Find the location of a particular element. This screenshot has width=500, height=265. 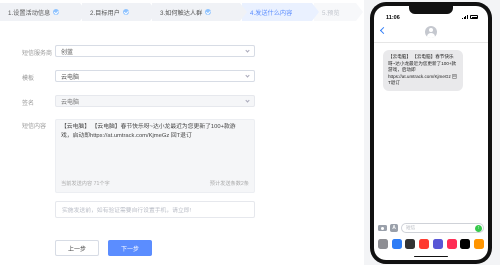

appstore-icon is located at coordinates (396, 243).